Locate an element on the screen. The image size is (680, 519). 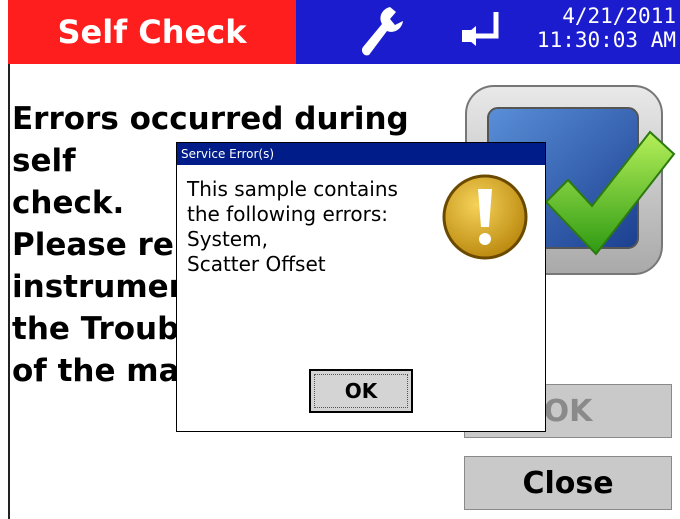
time-text: 11:30:03 AM is located at coordinates (606, 40).